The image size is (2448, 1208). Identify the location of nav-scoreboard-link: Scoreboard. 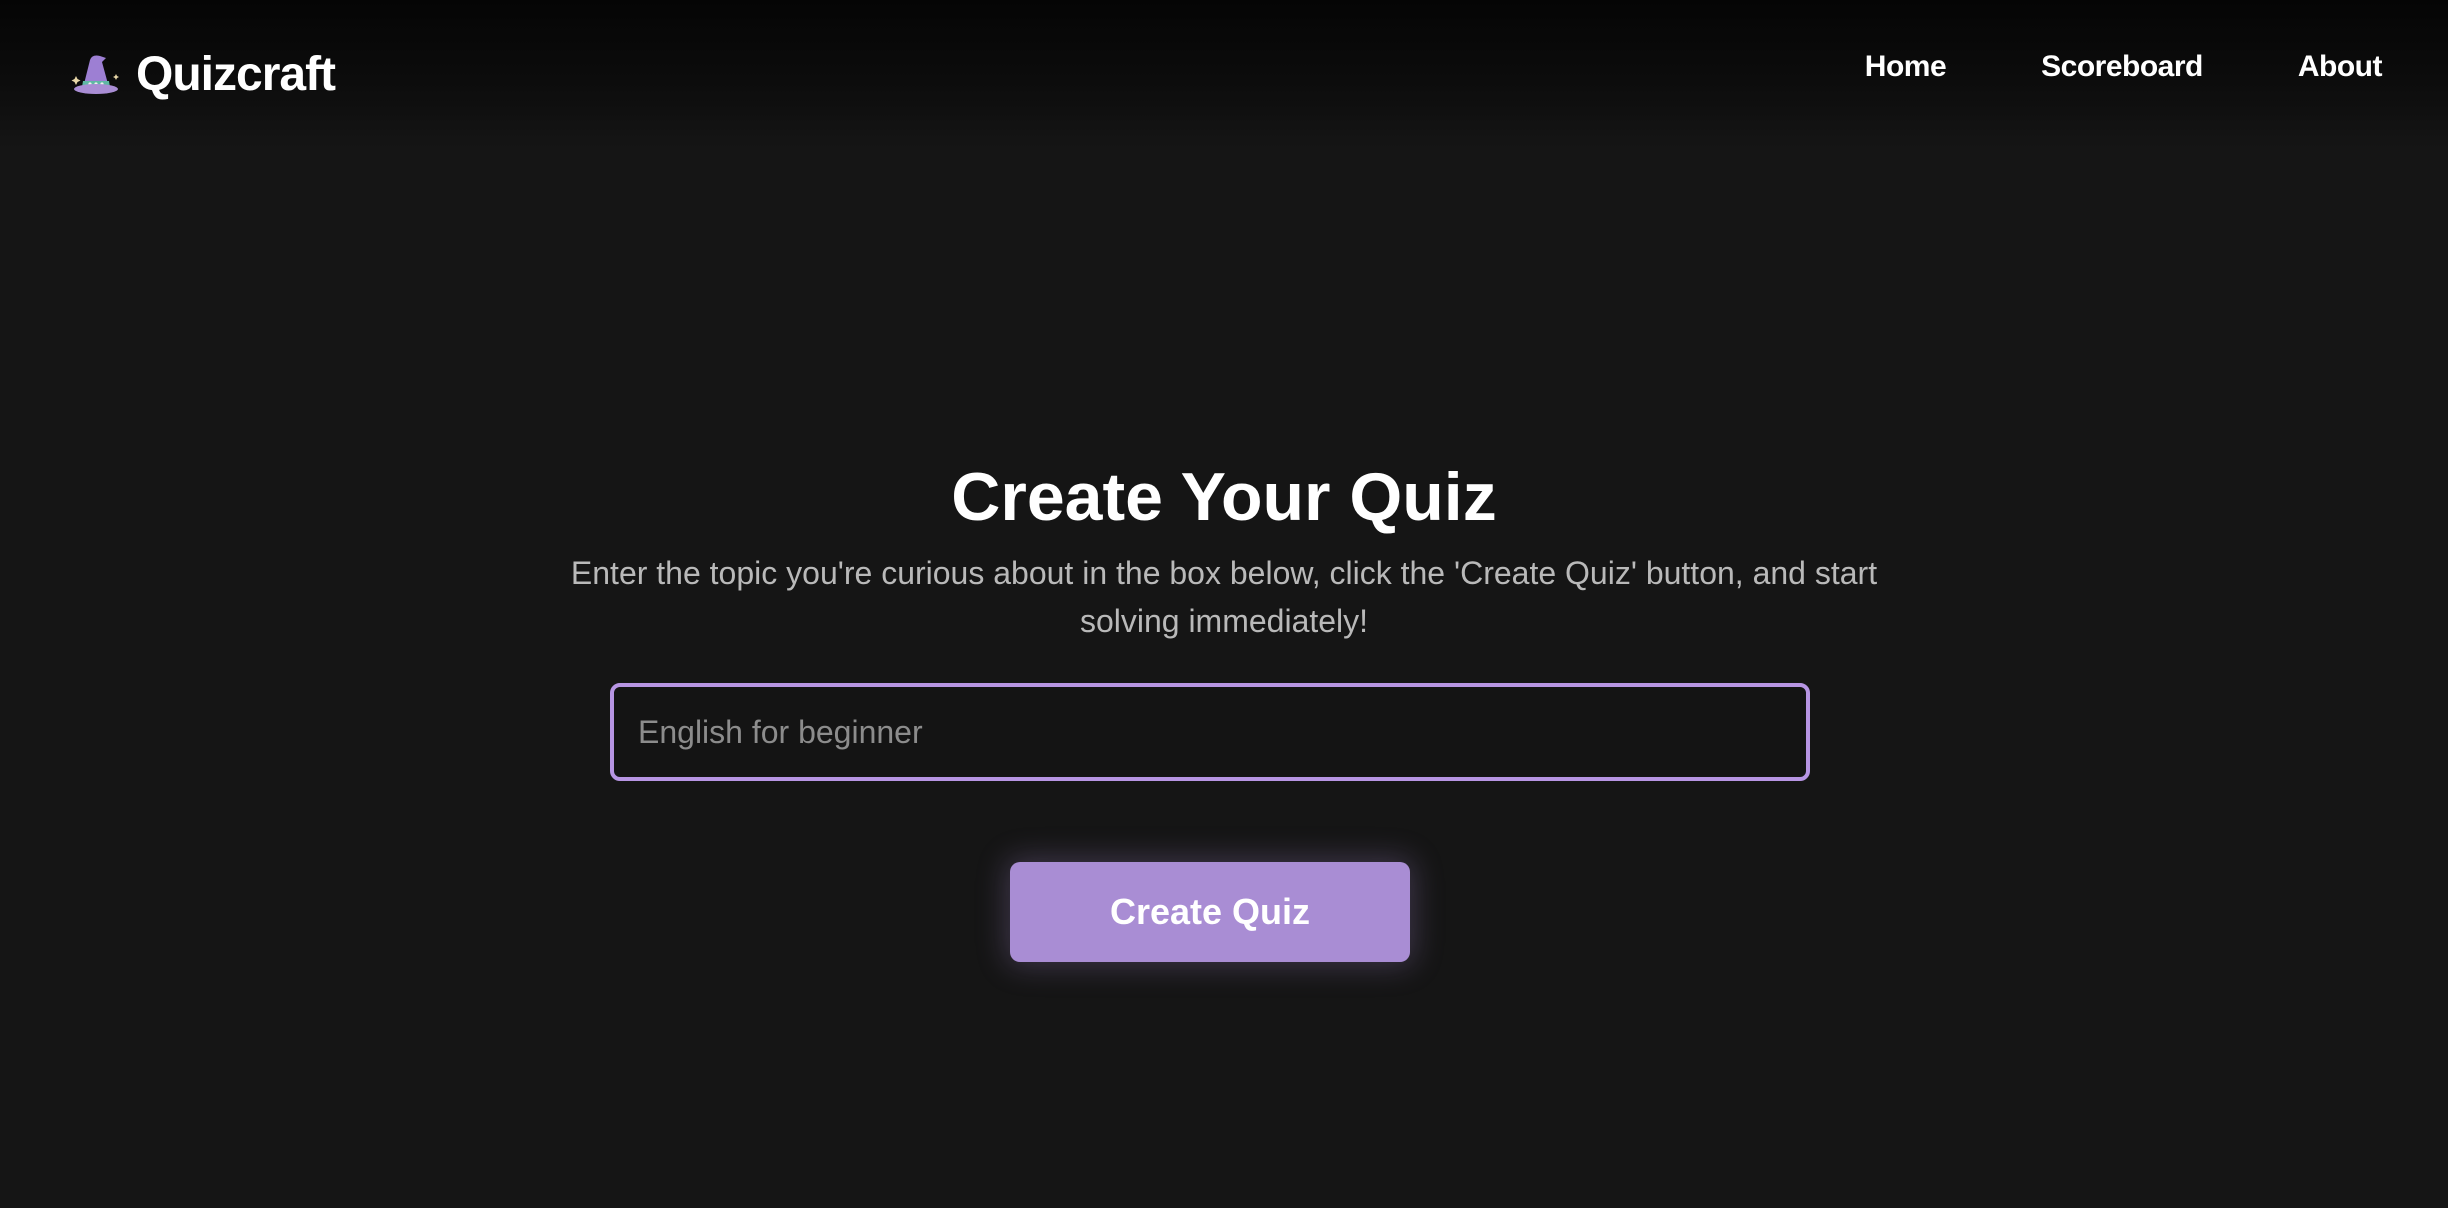
(2122, 67).